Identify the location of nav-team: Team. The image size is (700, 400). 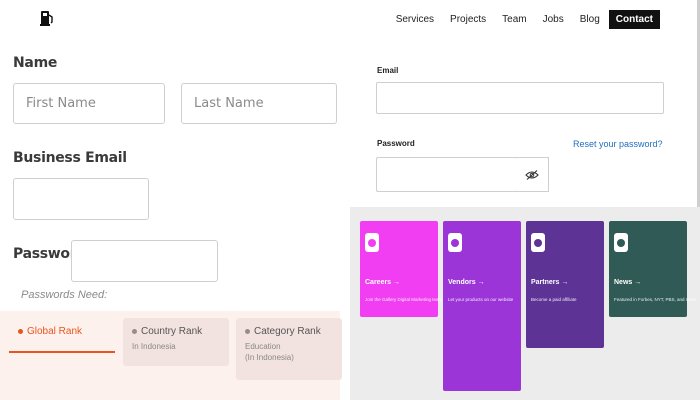
(514, 19).